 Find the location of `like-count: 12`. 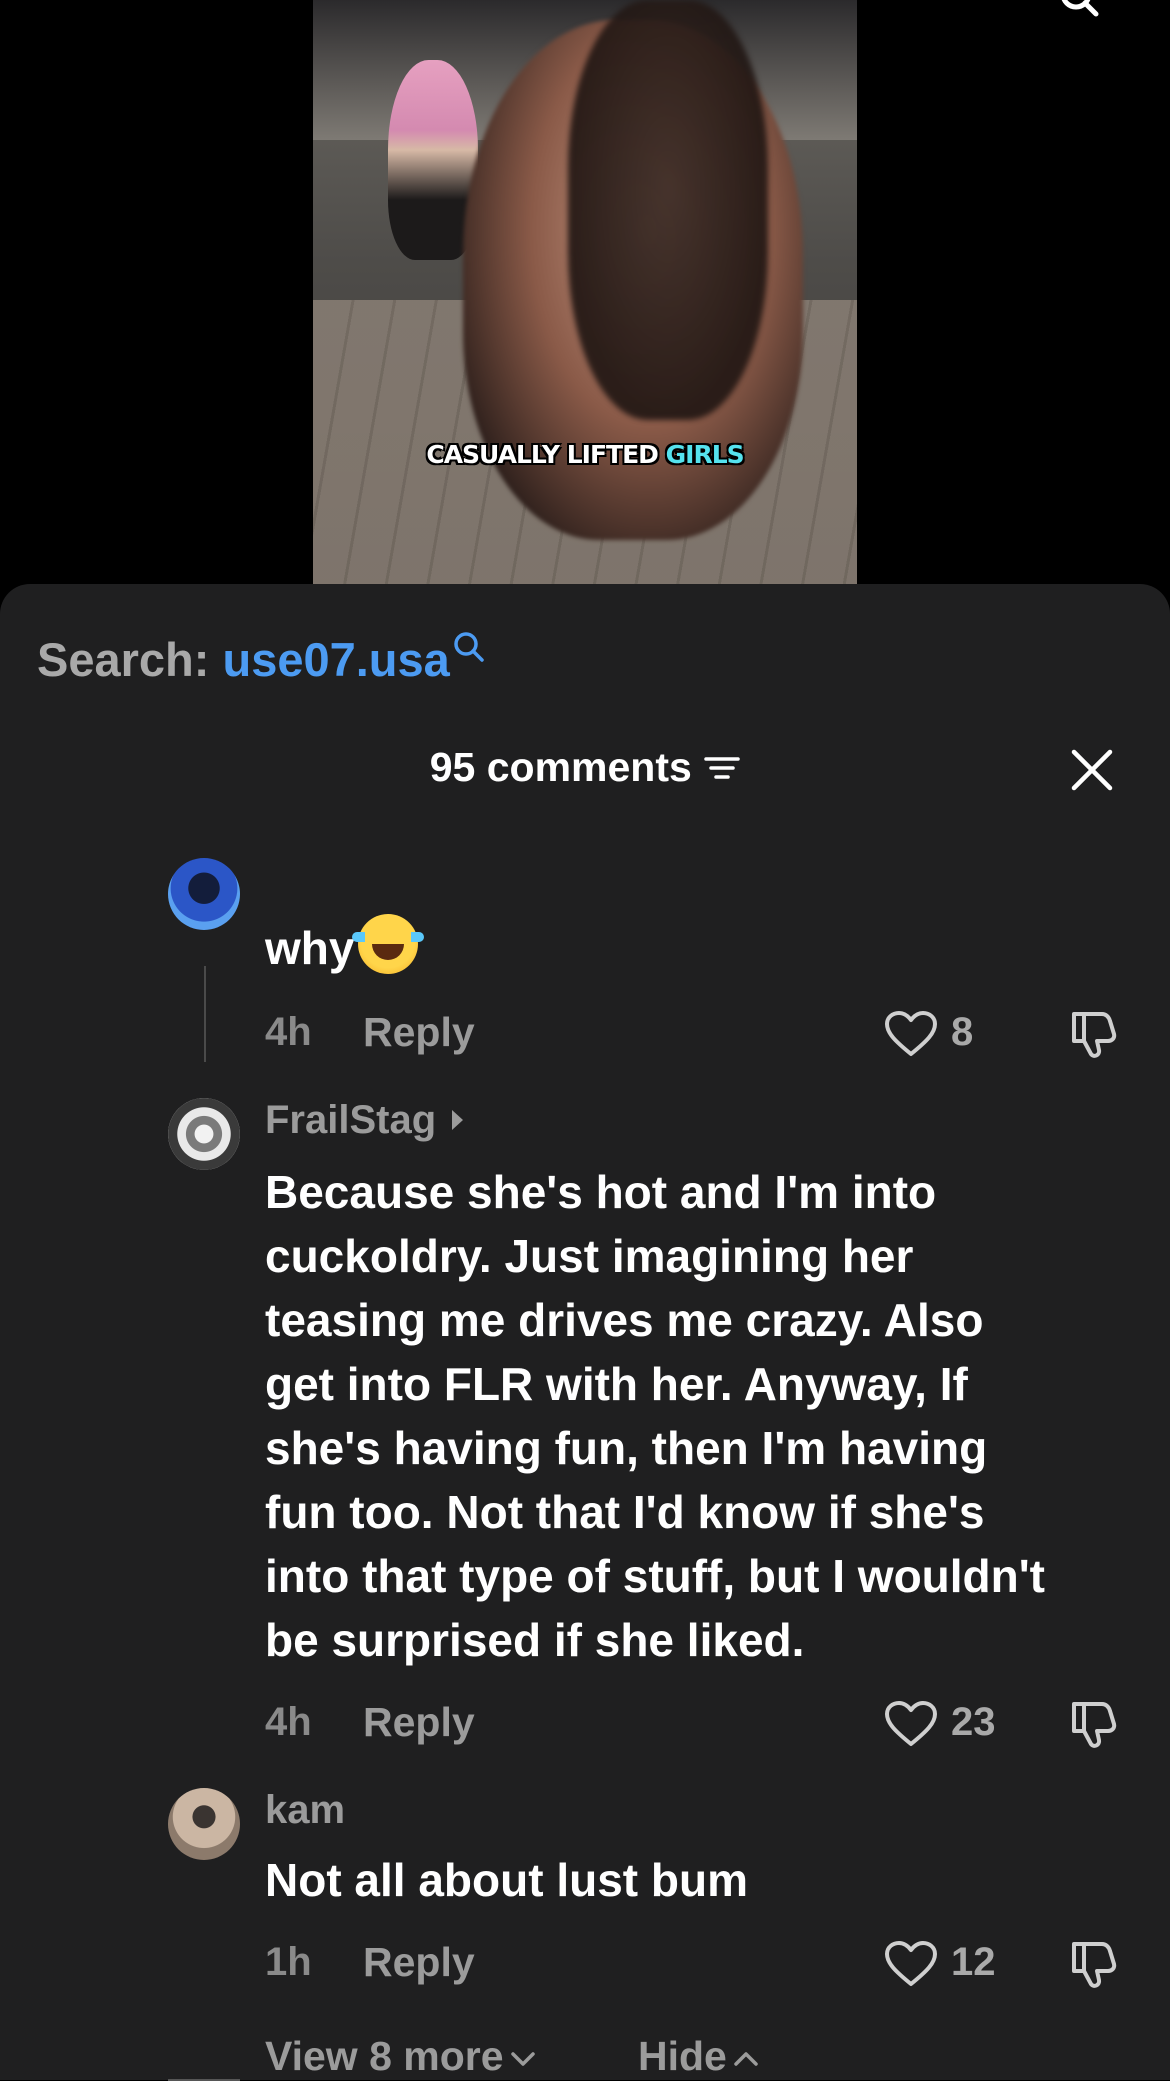

like-count: 12 is located at coordinates (973, 1962).